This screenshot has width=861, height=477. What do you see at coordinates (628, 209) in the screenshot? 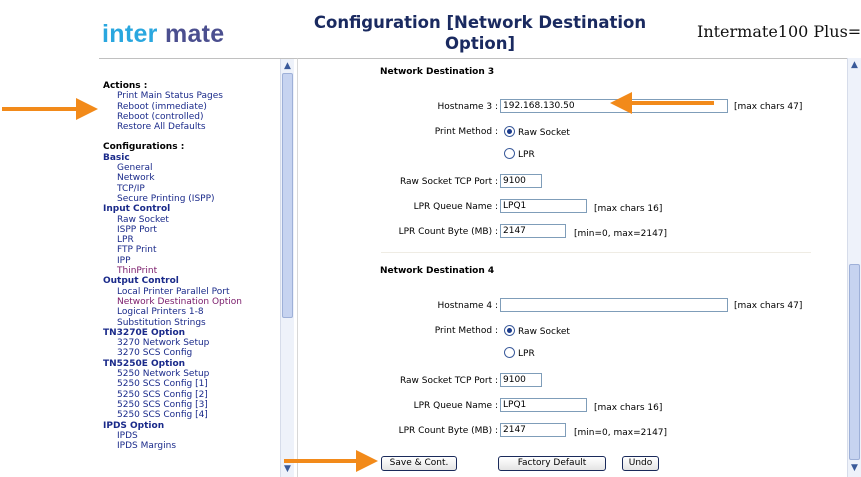
I see `queue3-hint: [max chars 16]` at bounding box center [628, 209].